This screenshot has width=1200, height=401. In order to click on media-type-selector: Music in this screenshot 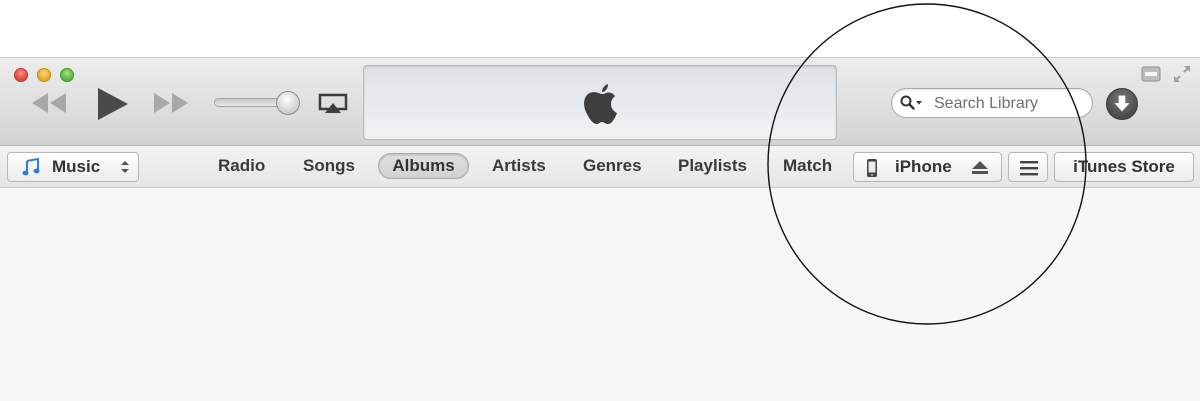, I will do `click(73, 167)`.